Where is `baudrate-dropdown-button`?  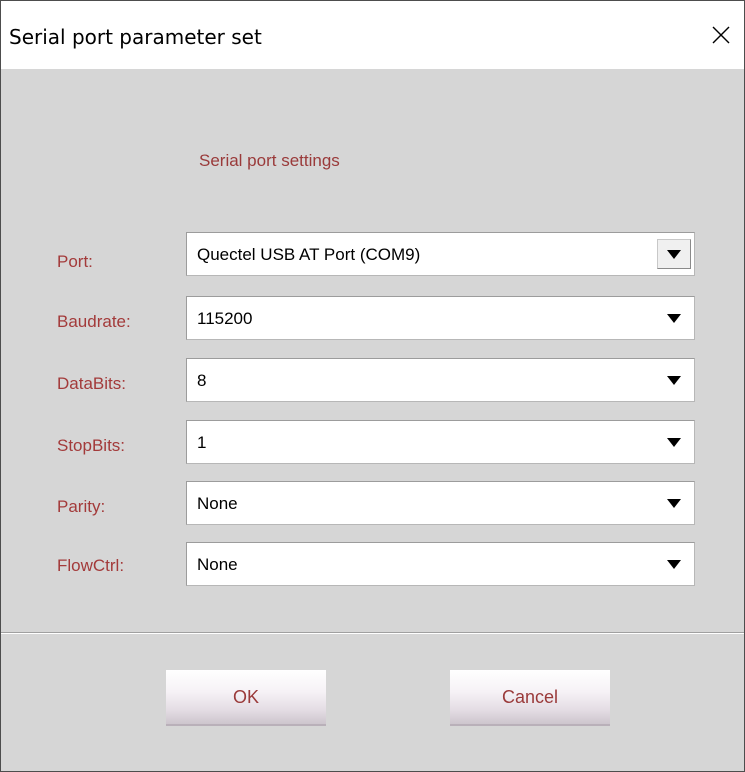
baudrate-dropdown-button is located at coordinates (674, 318).